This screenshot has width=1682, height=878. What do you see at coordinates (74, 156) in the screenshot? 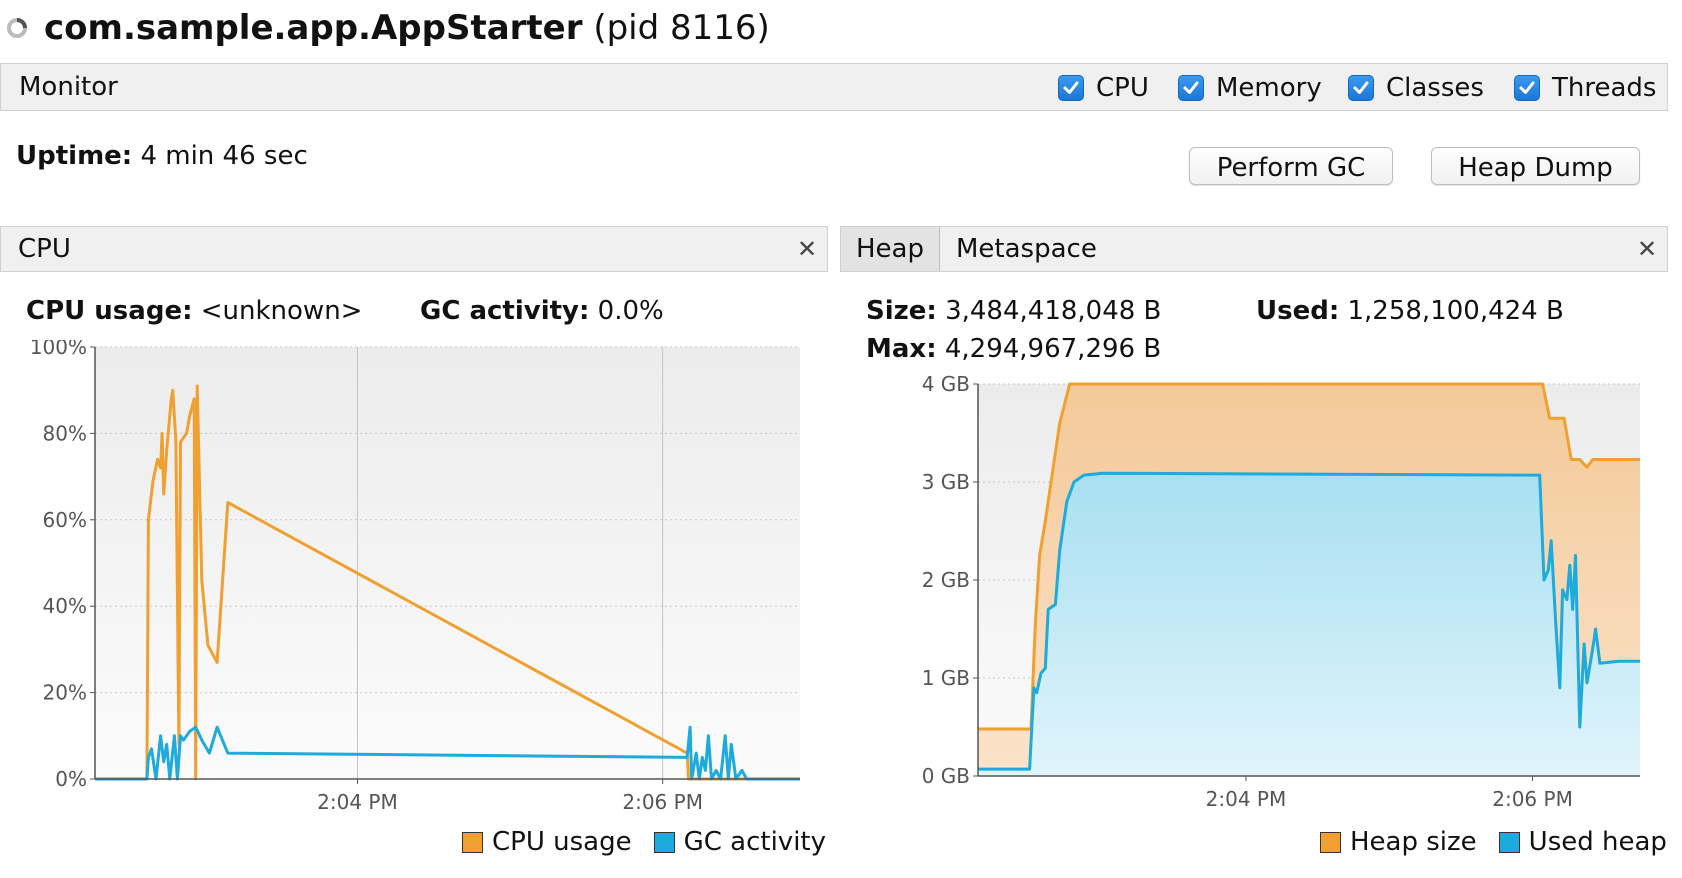
I see `uptime-label: Uptime:` at bounding box center [74, 156].